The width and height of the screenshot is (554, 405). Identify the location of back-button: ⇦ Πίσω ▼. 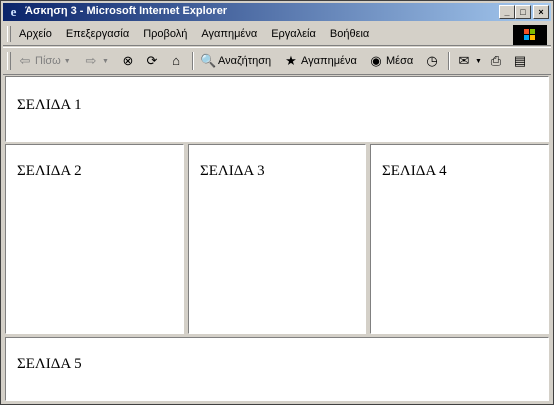
(44, 61).